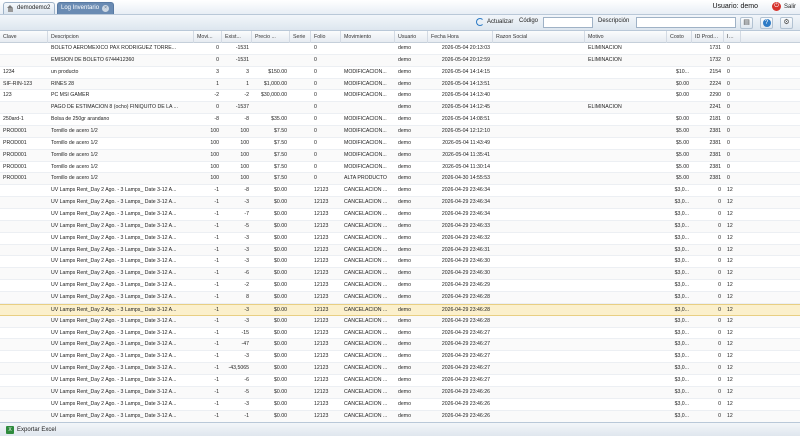 The width and height of the screenshot is (800, 436). What do you see at coordinates (411, 37) in the screenshot?
I see `column-header: Usuario` at bounding box center [411, 37].